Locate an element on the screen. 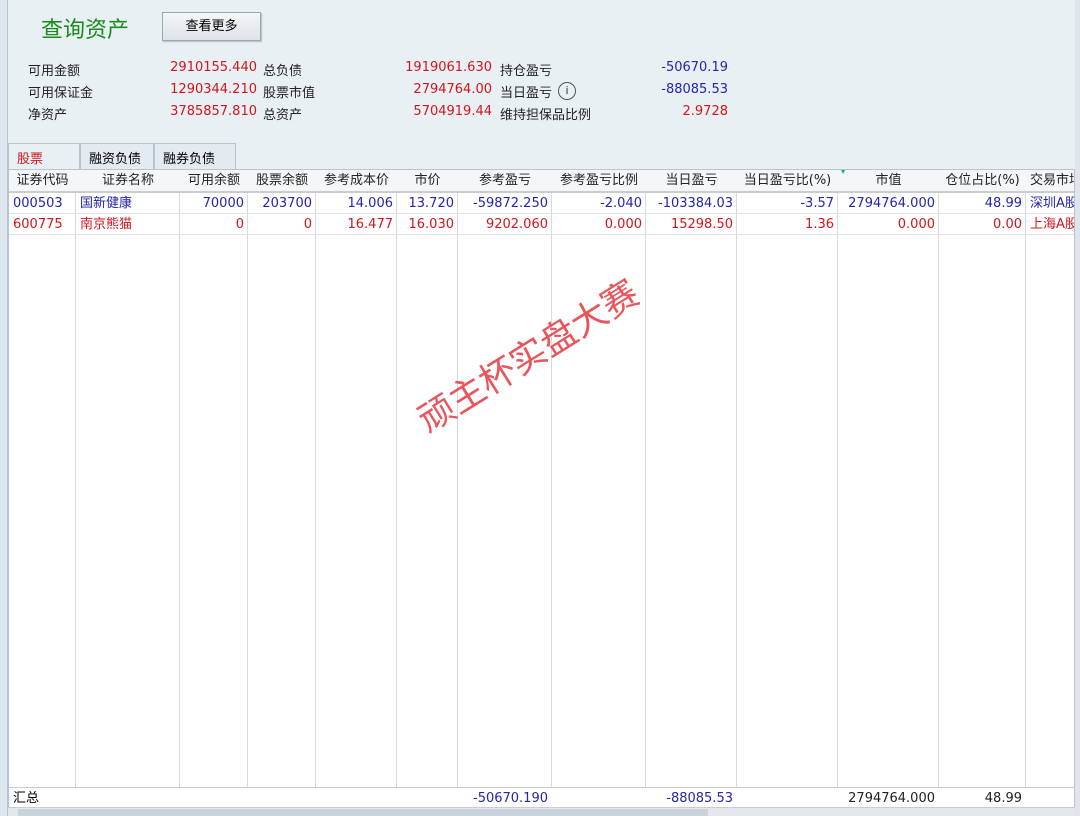  table-cell: 70000 is located at coordinates (223, 203).